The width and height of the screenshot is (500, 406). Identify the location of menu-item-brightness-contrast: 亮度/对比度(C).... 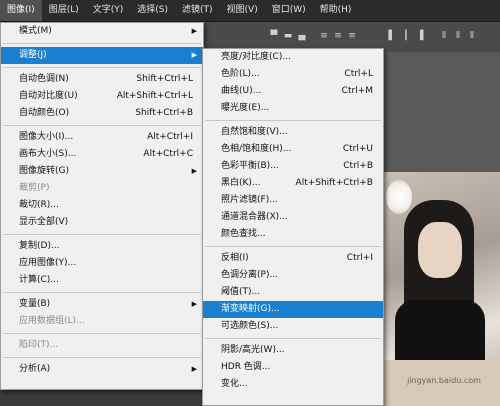
(293, 57).